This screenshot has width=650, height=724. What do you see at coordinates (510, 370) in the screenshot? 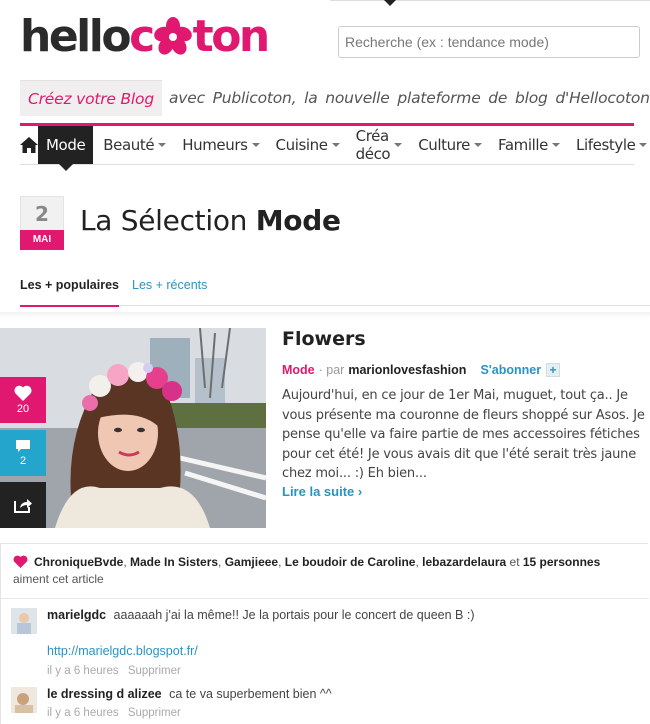
I see `subscribe-link: S'abonner` at bounding box center [510, 370].